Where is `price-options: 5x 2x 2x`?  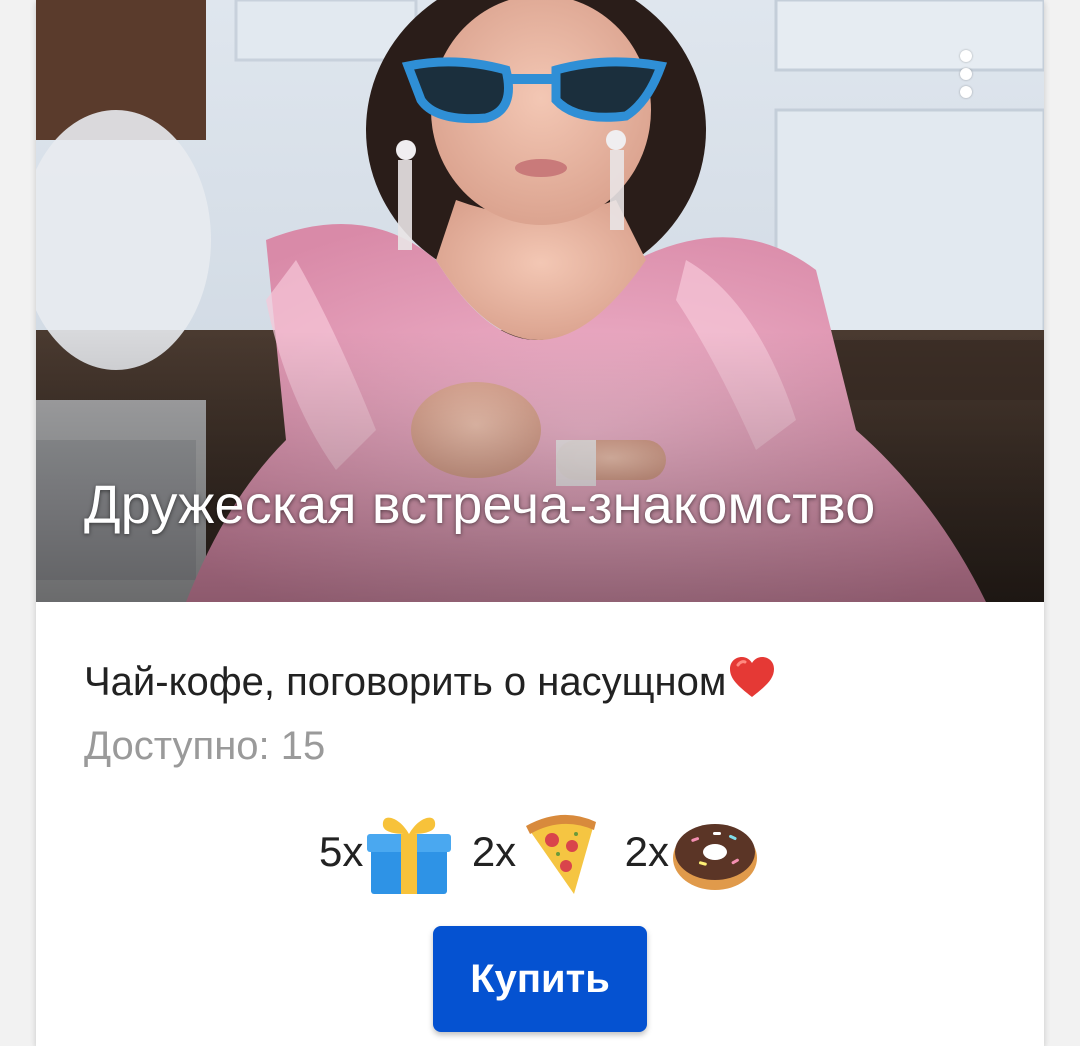 price-options: 5x 2x 2x is located at coordinates (540, 854).